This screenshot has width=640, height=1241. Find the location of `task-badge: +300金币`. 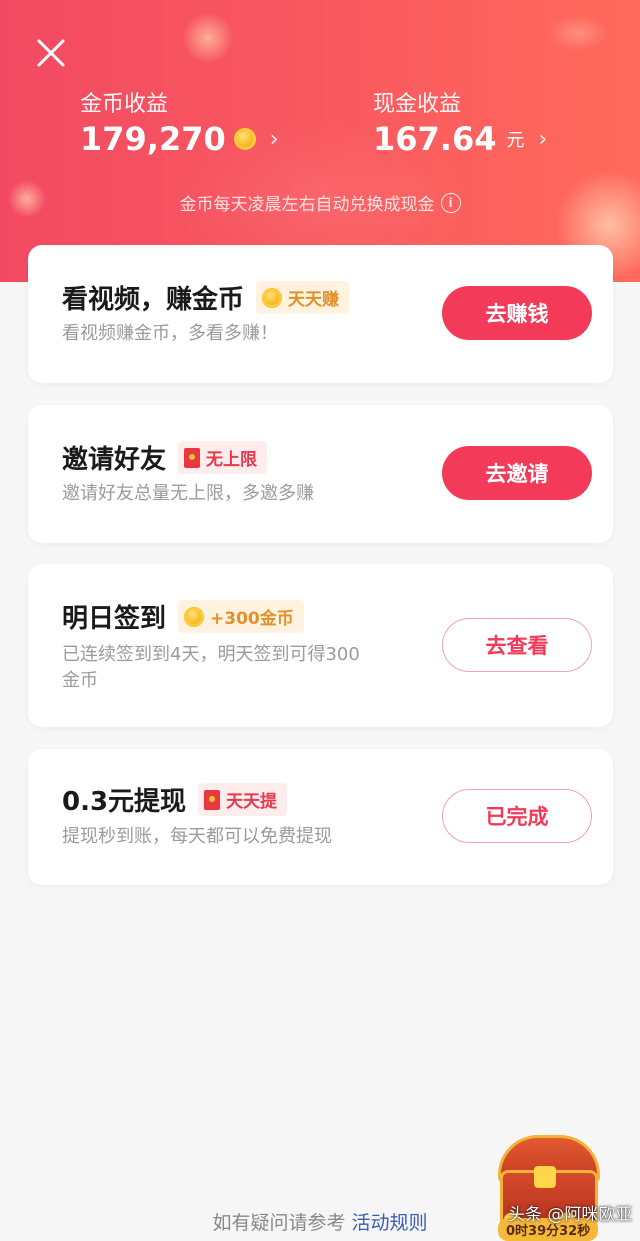

task-badge: +300金币 is located at coordinates (241, 616).